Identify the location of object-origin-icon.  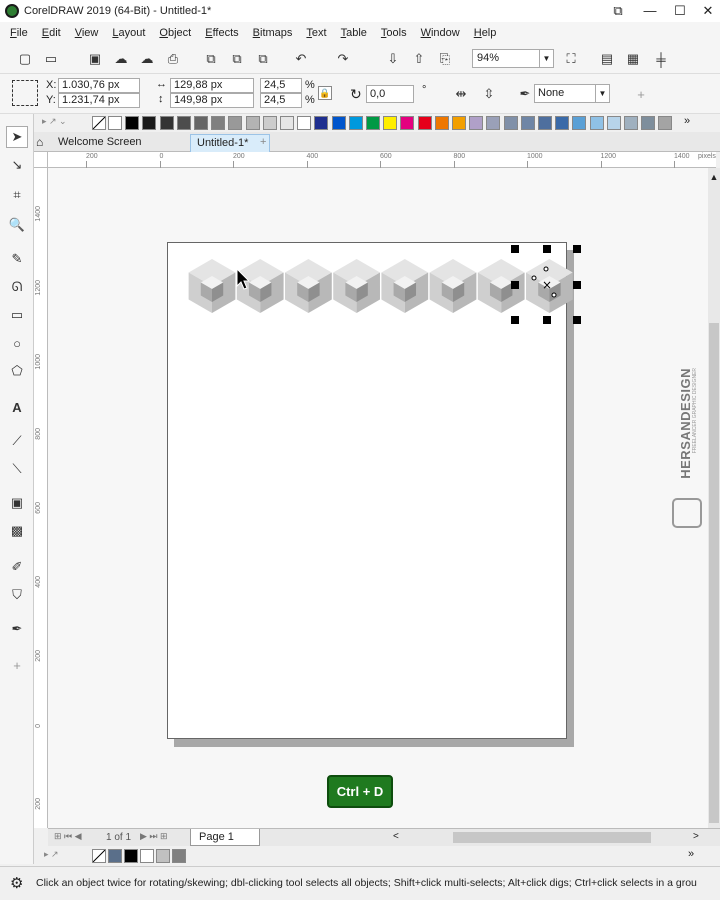
(25, 93).